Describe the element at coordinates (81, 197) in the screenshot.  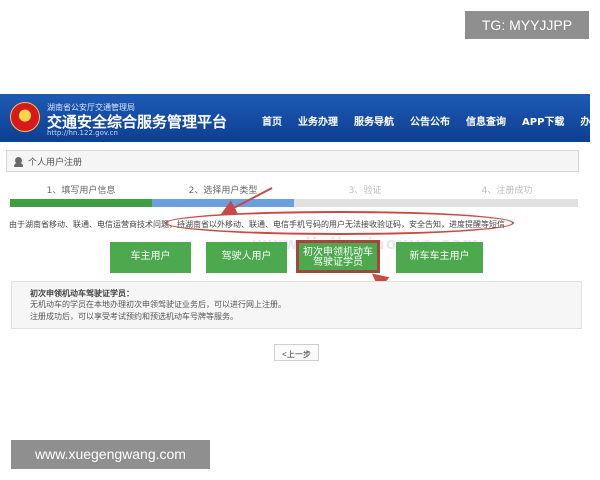
I see `step-user-information: 1、填写用户信息` at that location.